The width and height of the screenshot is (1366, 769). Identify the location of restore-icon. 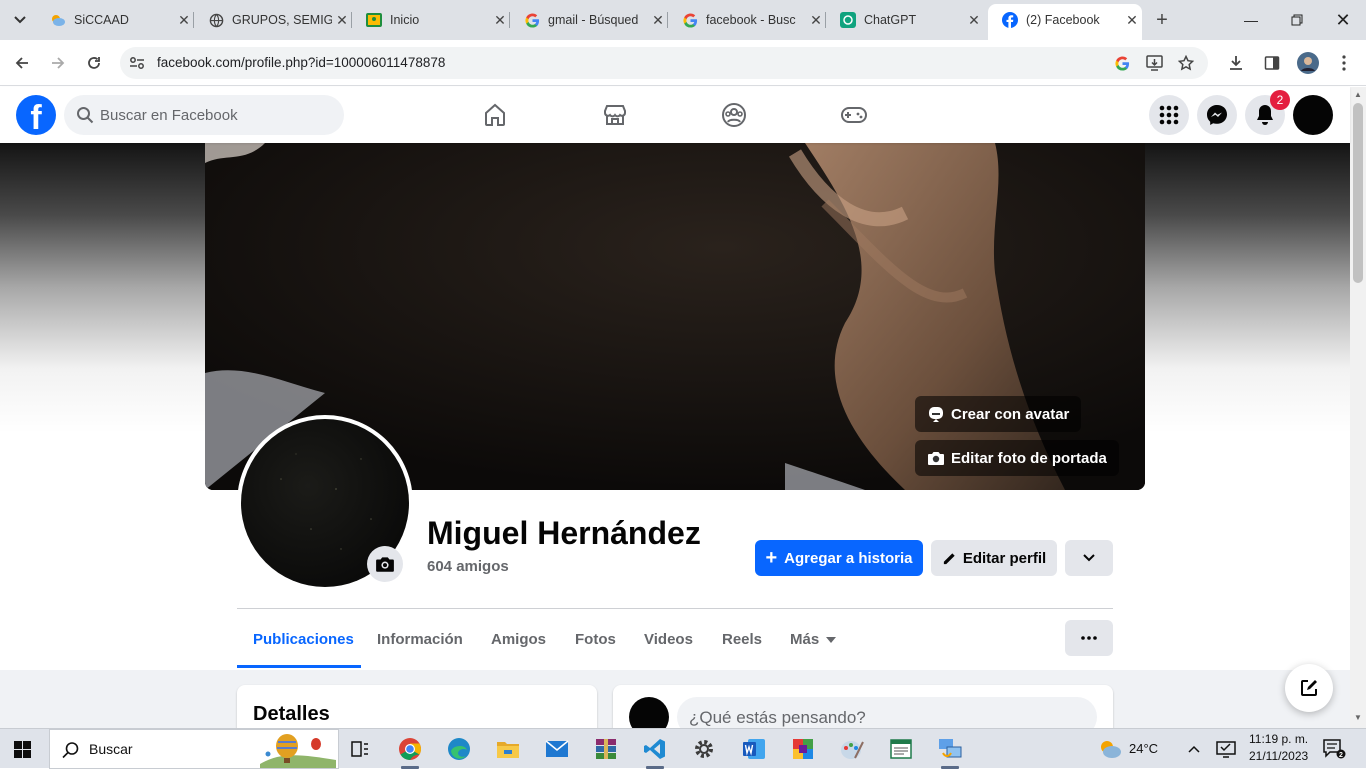
(1297, 20).